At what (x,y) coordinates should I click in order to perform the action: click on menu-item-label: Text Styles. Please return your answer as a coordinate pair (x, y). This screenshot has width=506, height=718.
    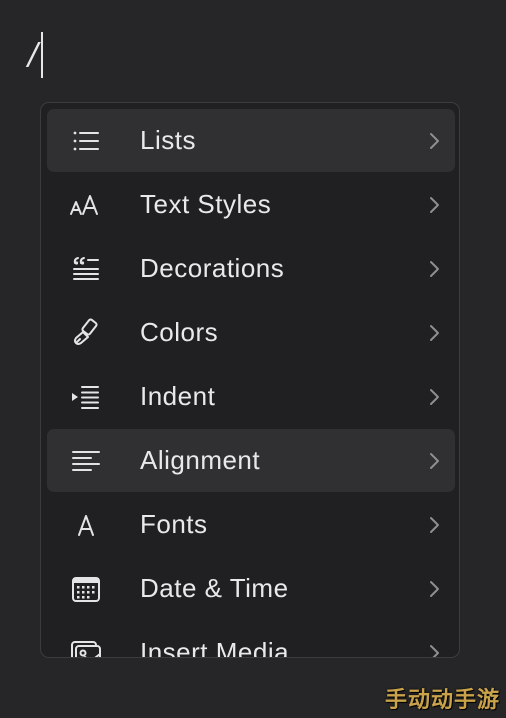
    Looking at the image, I should click on (206, 204).